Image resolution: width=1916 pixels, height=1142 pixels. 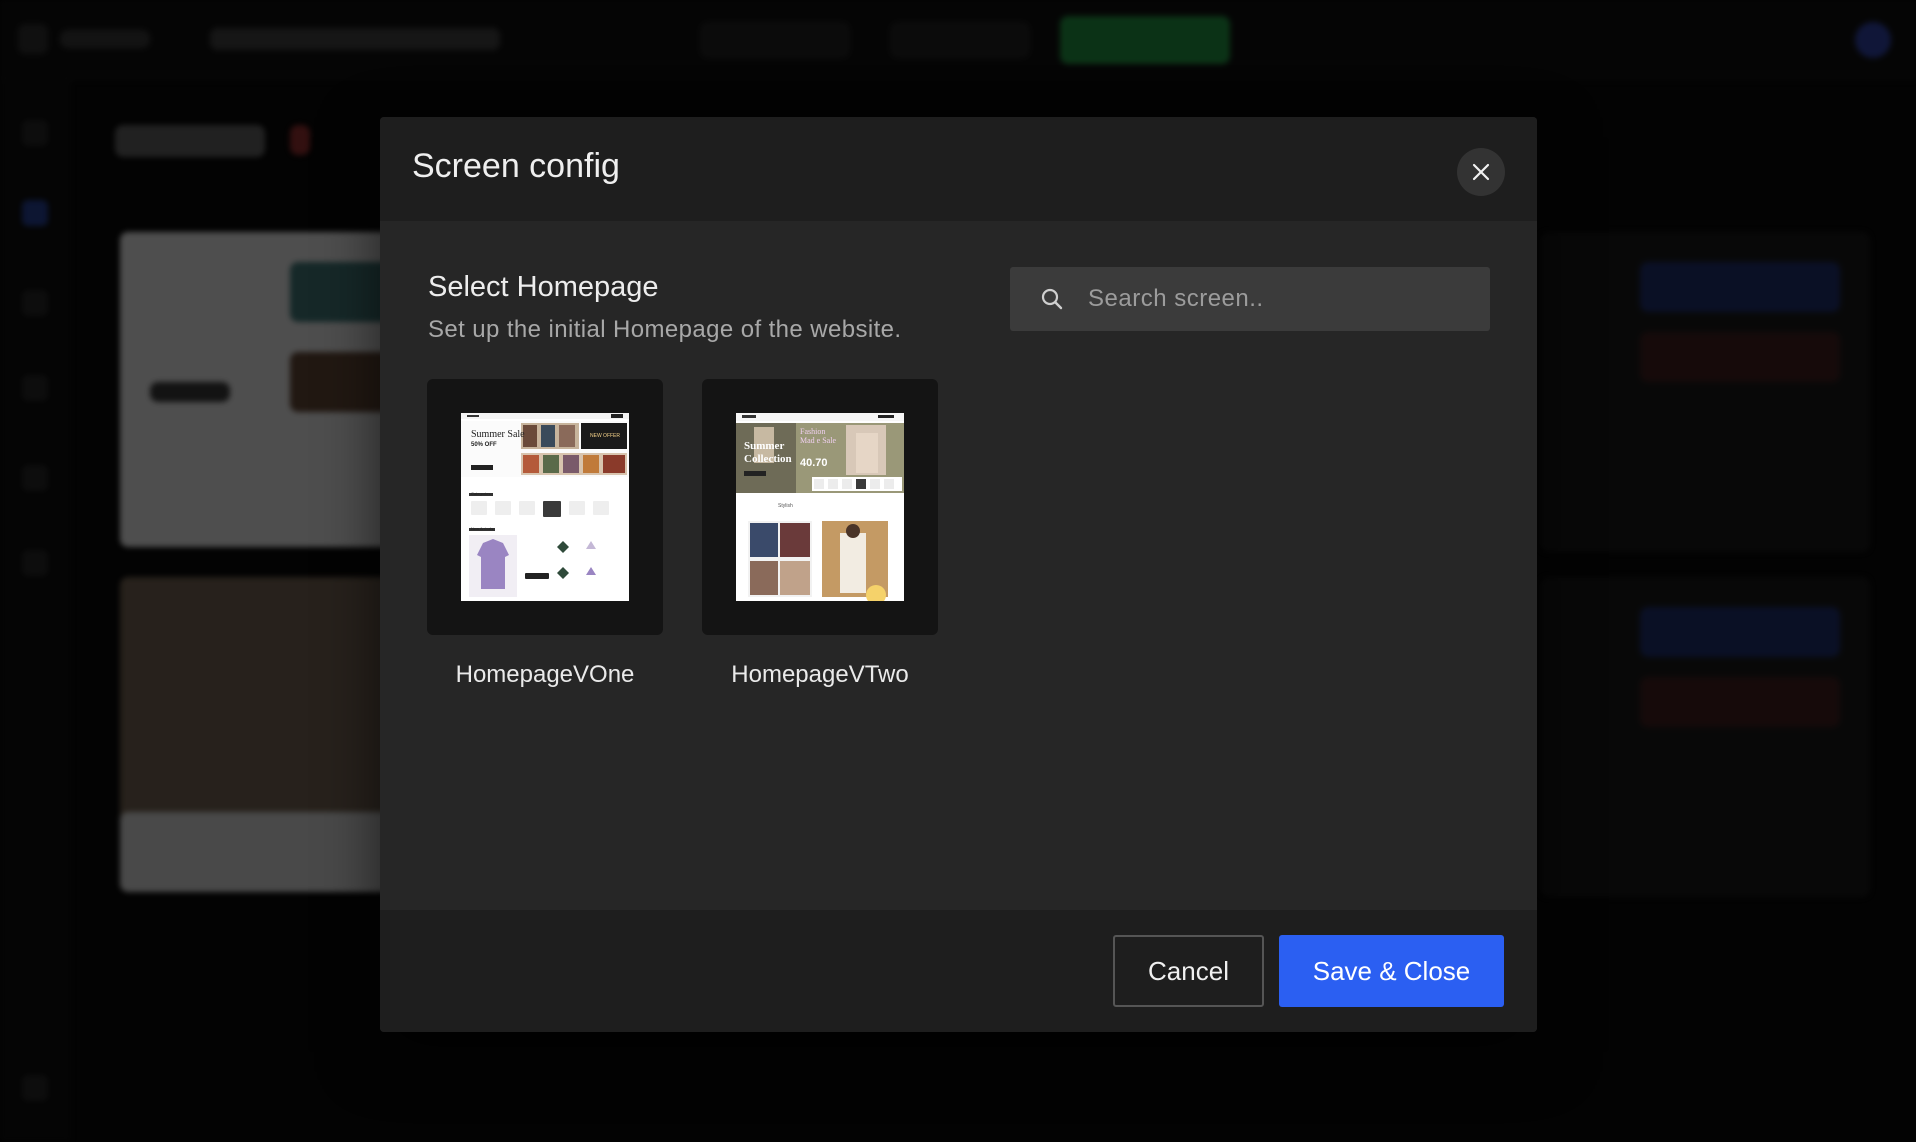 What do you see at coordinates (498, 434) in the screenshot?
I see `thumb-headline: Summer Sale` at bounding box center [498, 434].